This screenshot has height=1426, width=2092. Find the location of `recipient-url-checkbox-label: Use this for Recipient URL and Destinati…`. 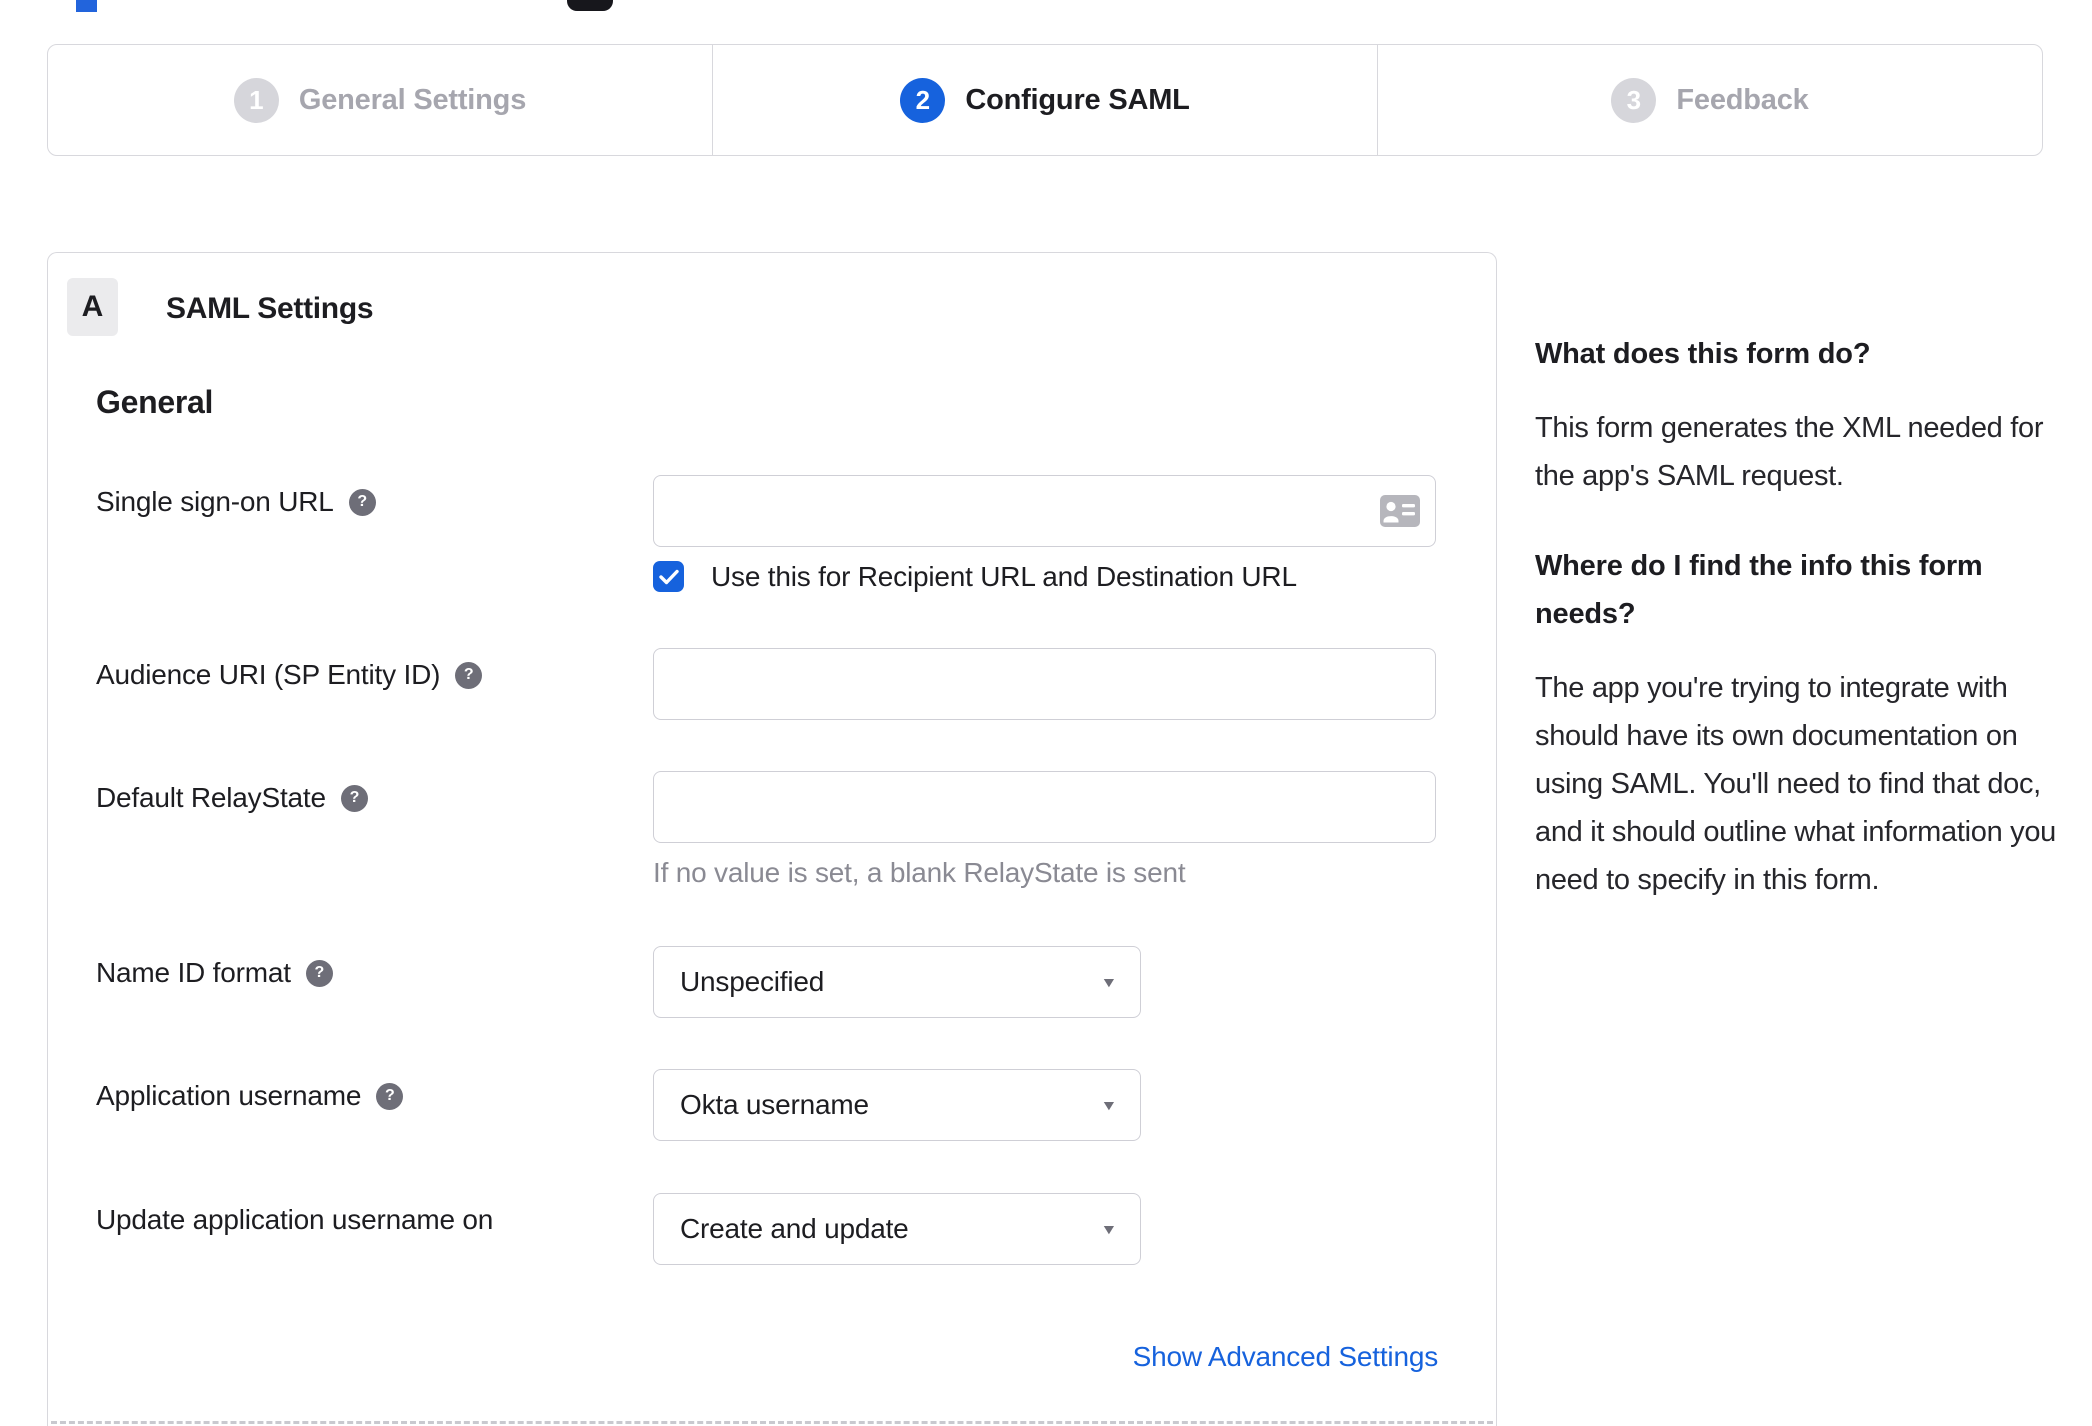

recipient-url-checkbox-label: Use this for Recipient URL and Destinati… is located at coordinates (1004, 576).